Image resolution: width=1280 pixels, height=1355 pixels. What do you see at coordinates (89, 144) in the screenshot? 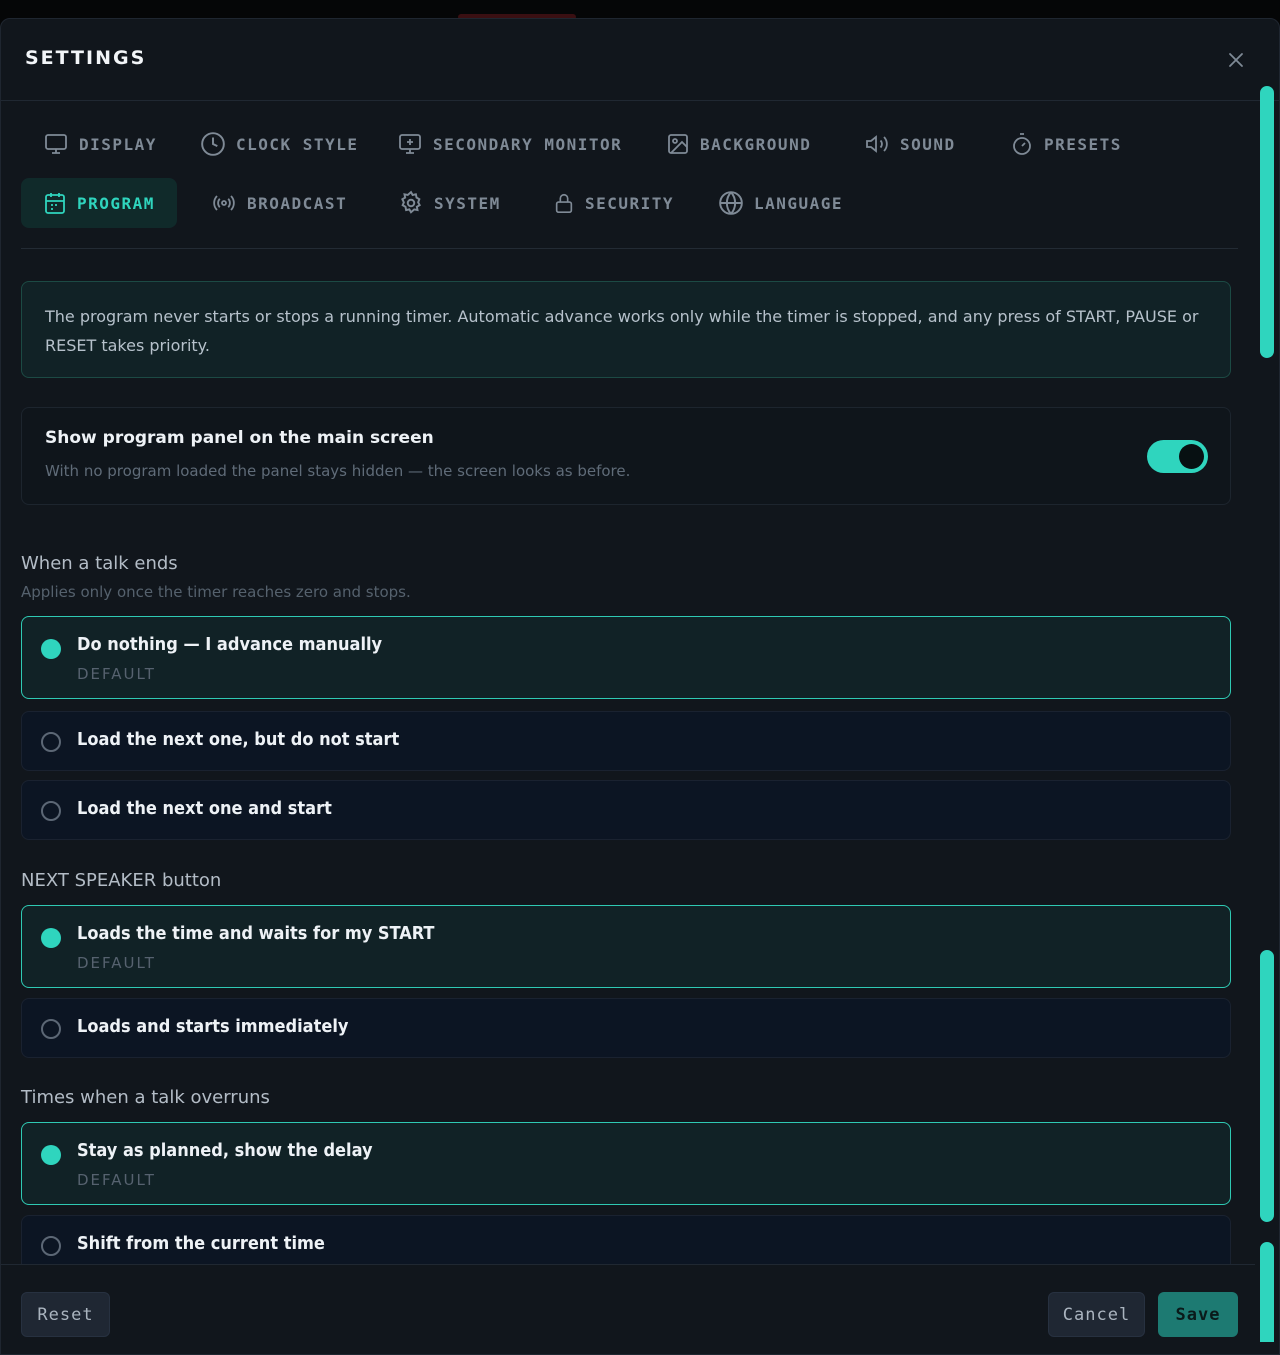
I see `tab-display: DISPLAY` at bounding box center [89, 144].